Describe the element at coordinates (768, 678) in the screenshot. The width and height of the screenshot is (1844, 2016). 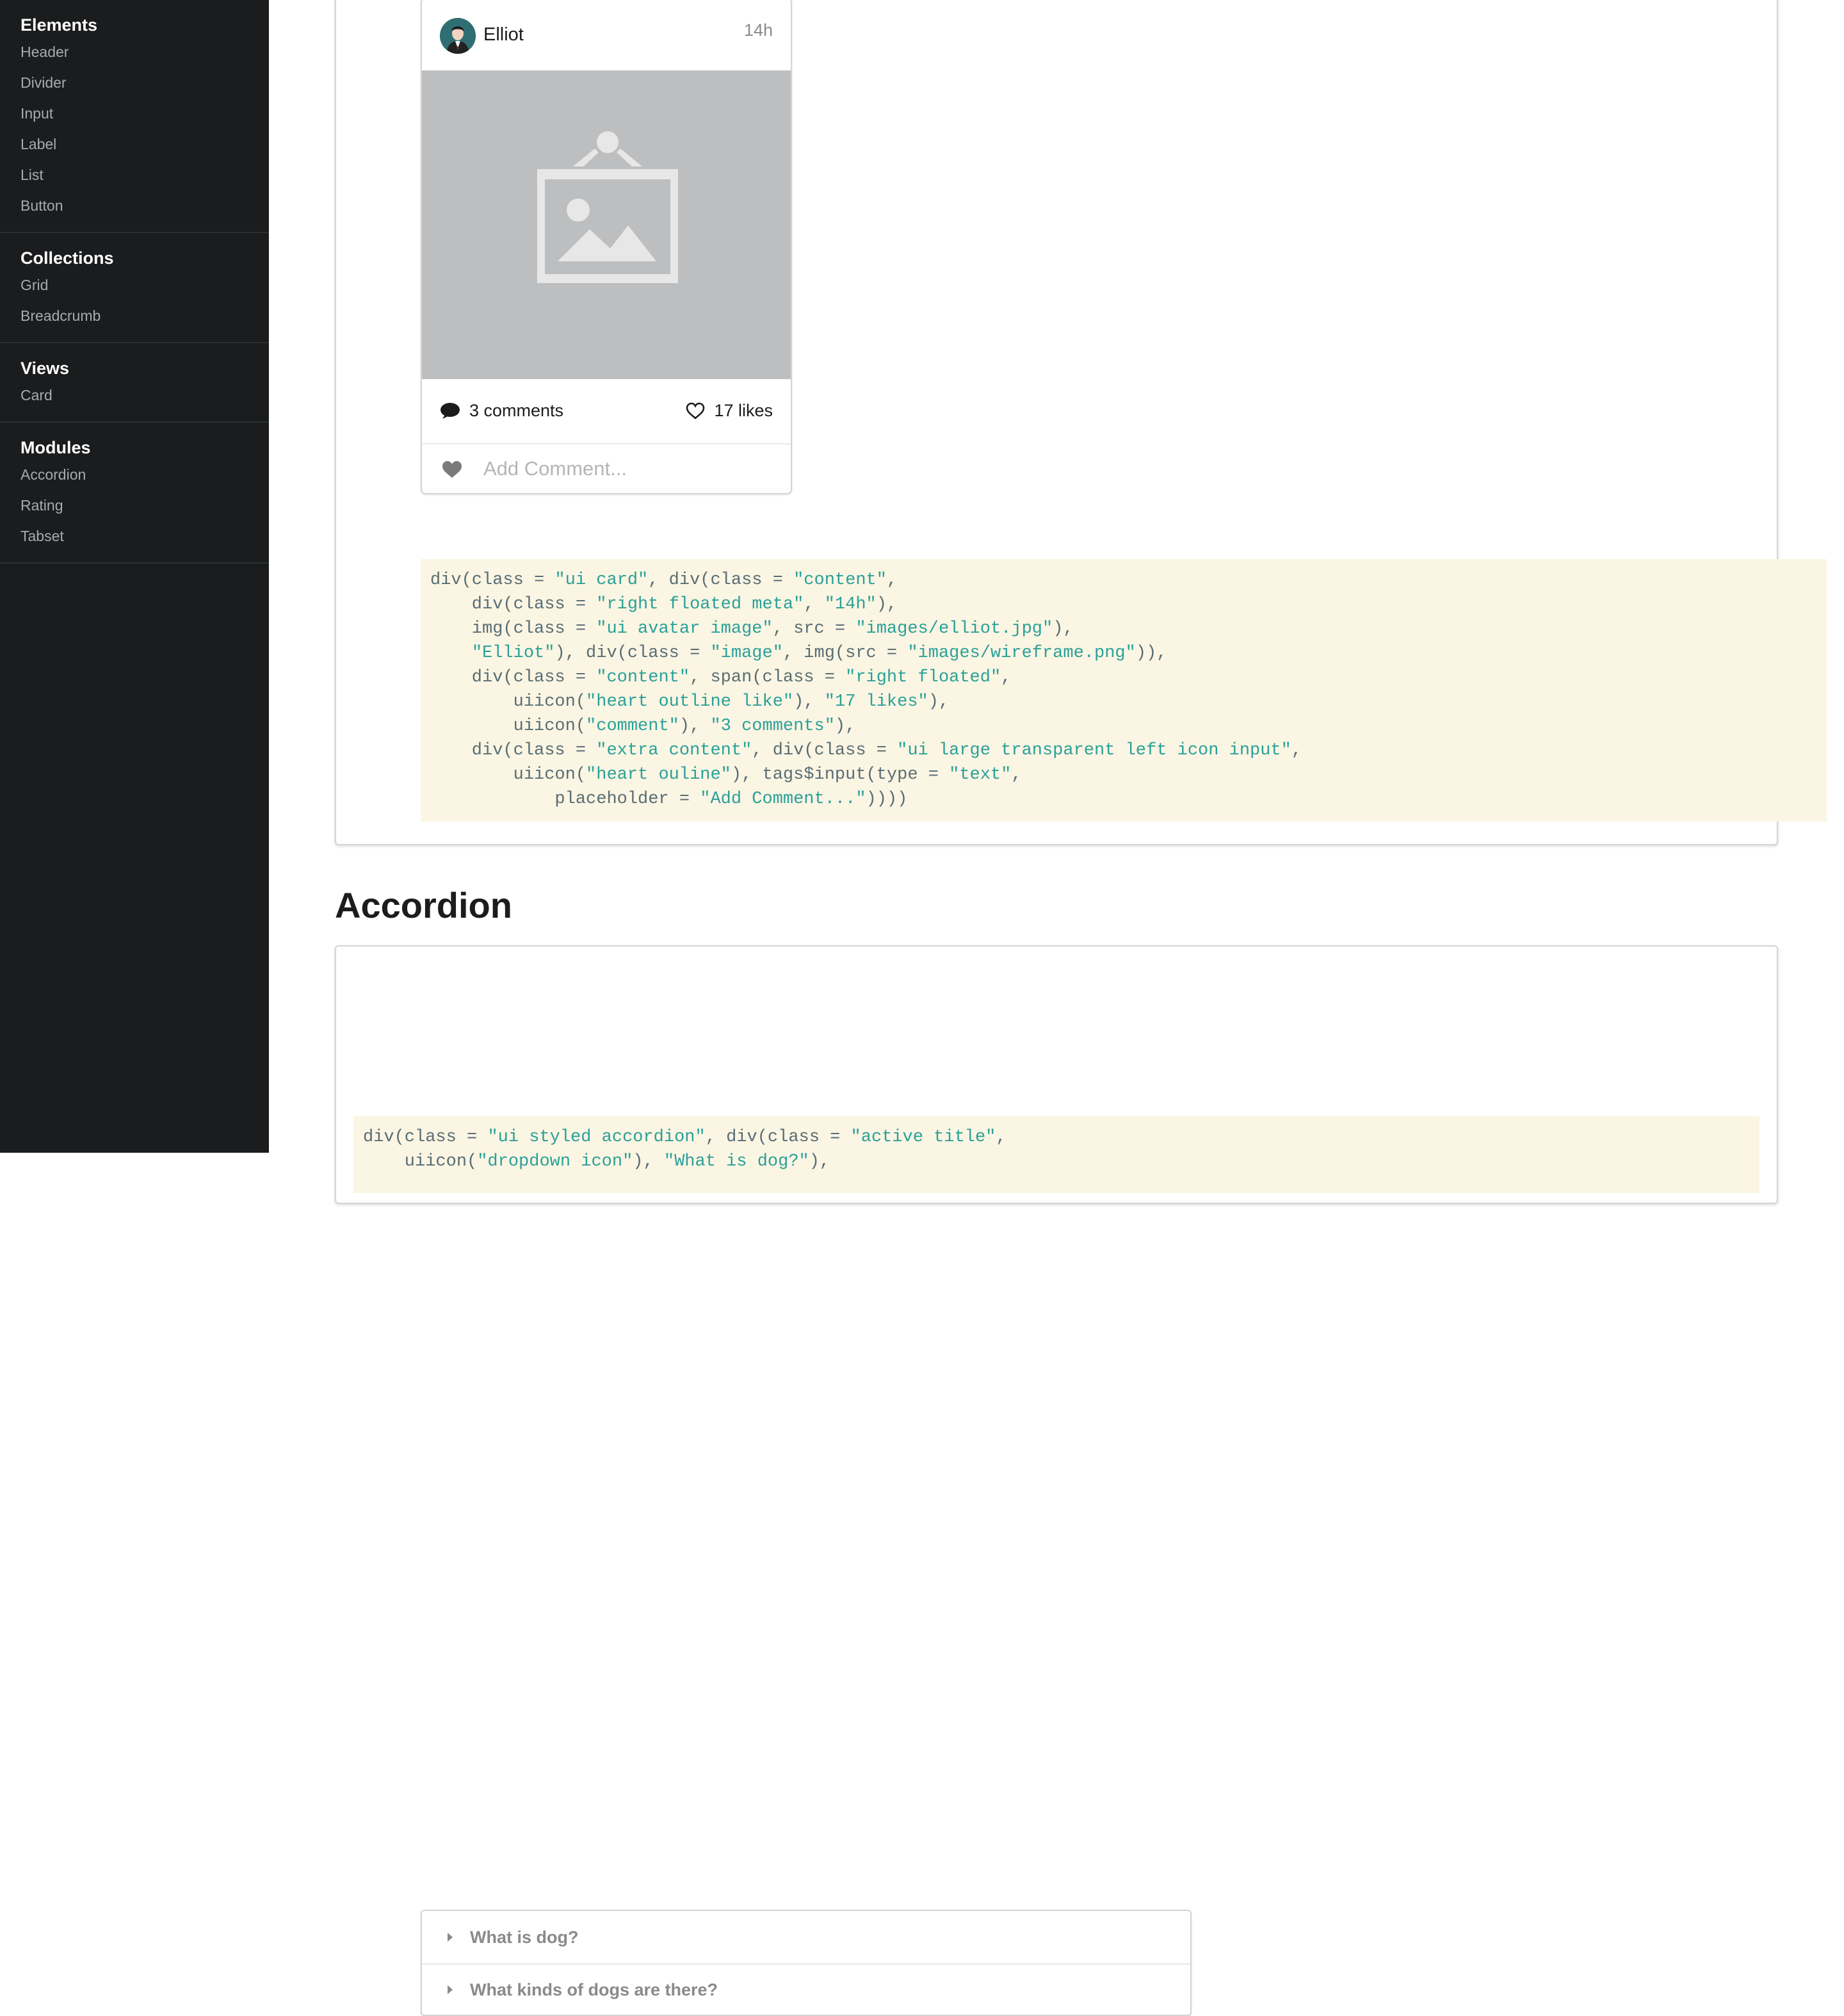
I see `code-text: , span(class =` at that location.